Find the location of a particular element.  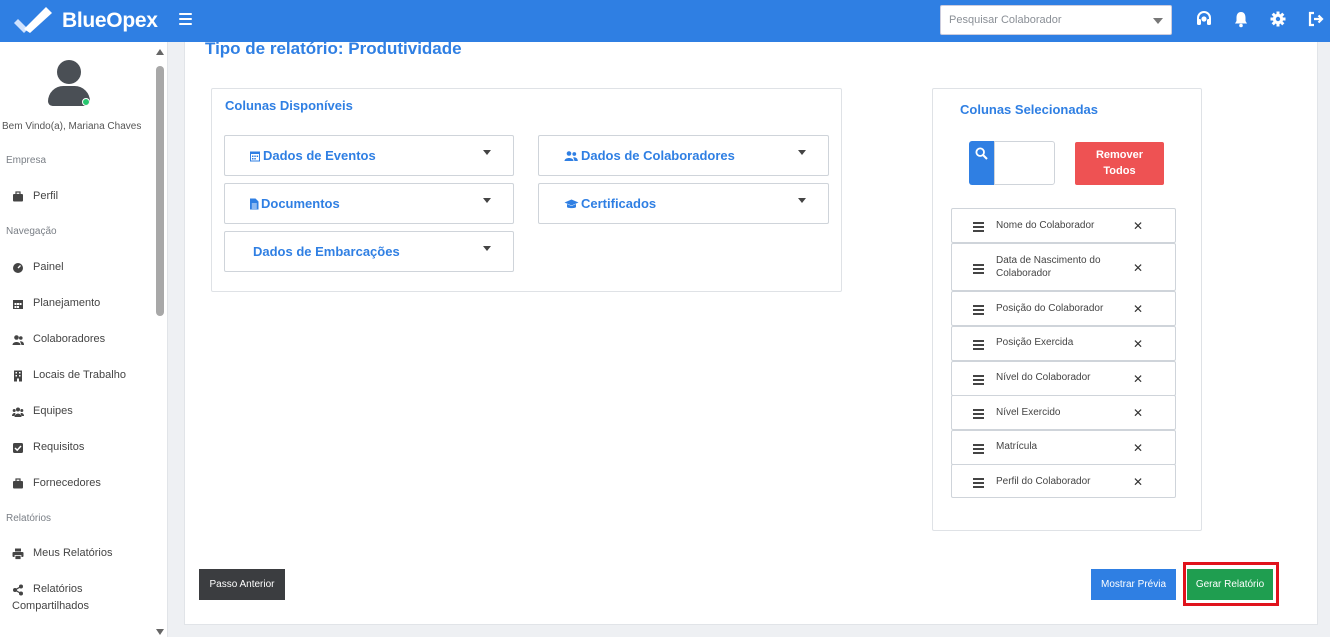

chevron-down-icon is located at coordinates (1158, 21).